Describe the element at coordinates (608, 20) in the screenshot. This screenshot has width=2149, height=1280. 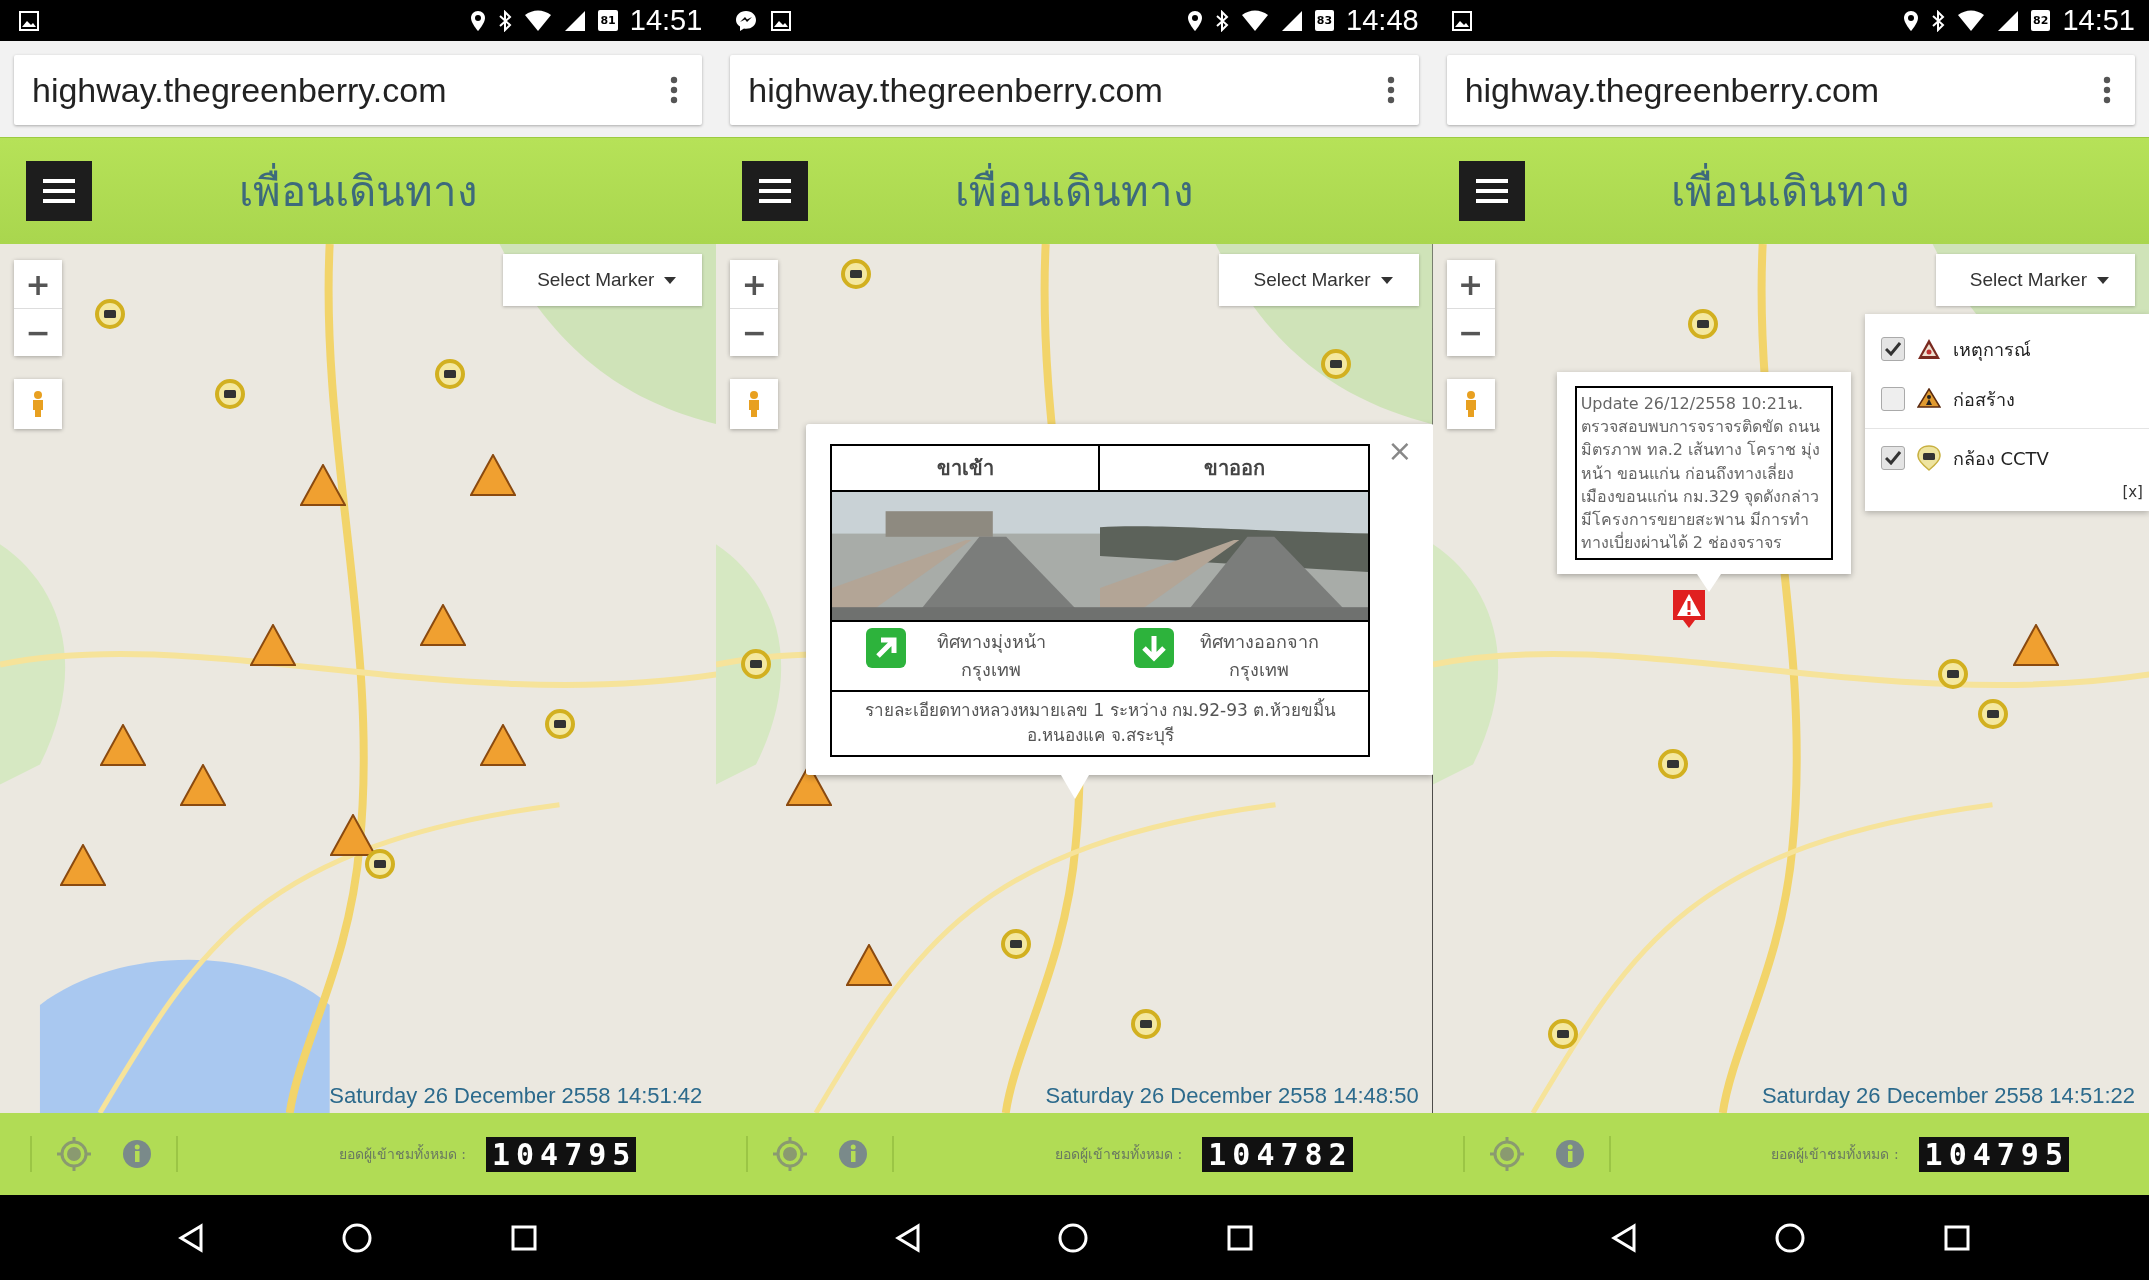
I see `battery-level: 81` at that location.